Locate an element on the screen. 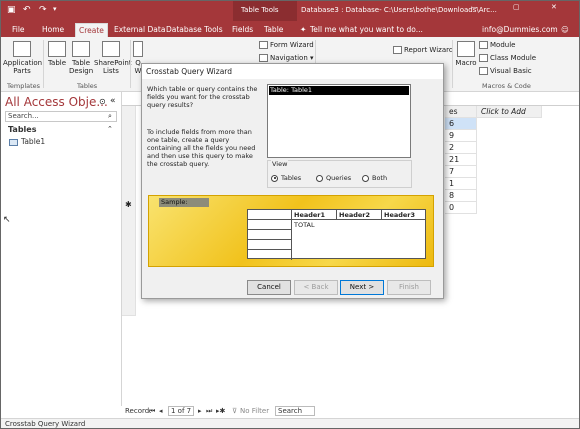 The height and width of the screenshot is (429, 580). click-to-add-header: Click to Add is located at coordinates (509, 112).